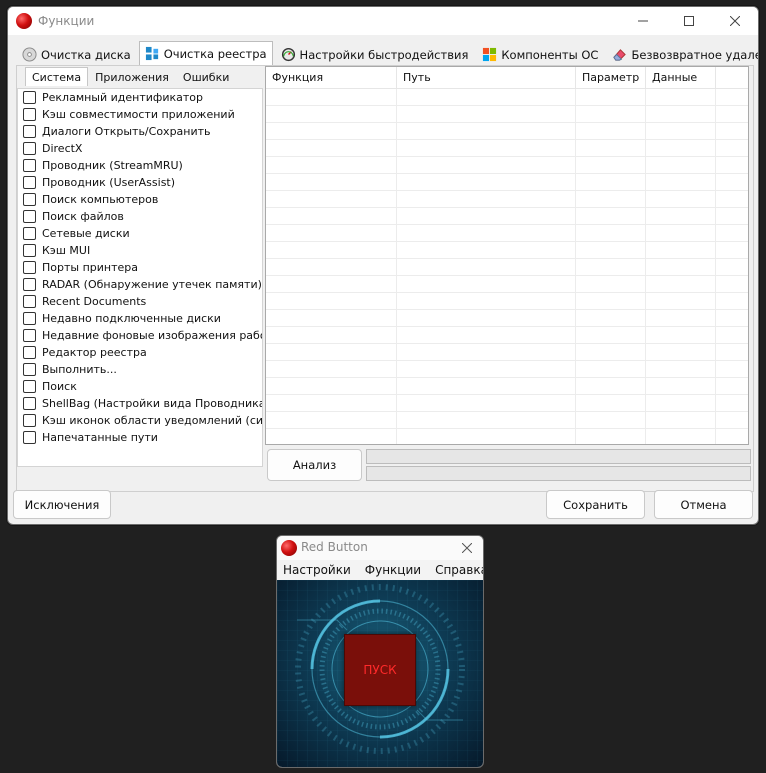  I want to click on item-label: Проводник (UserAssist), so click(109, 182).